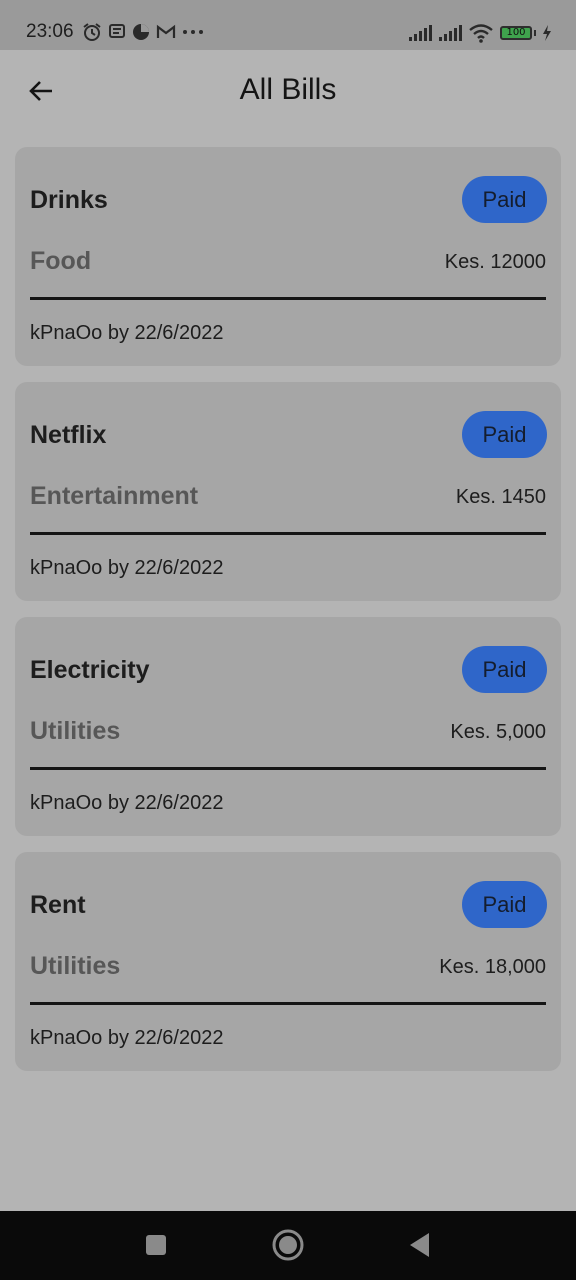  What do you see at coordinates (535, 33) in the screenshot?
I see `battery-tip` at bounding box center [535, 33].